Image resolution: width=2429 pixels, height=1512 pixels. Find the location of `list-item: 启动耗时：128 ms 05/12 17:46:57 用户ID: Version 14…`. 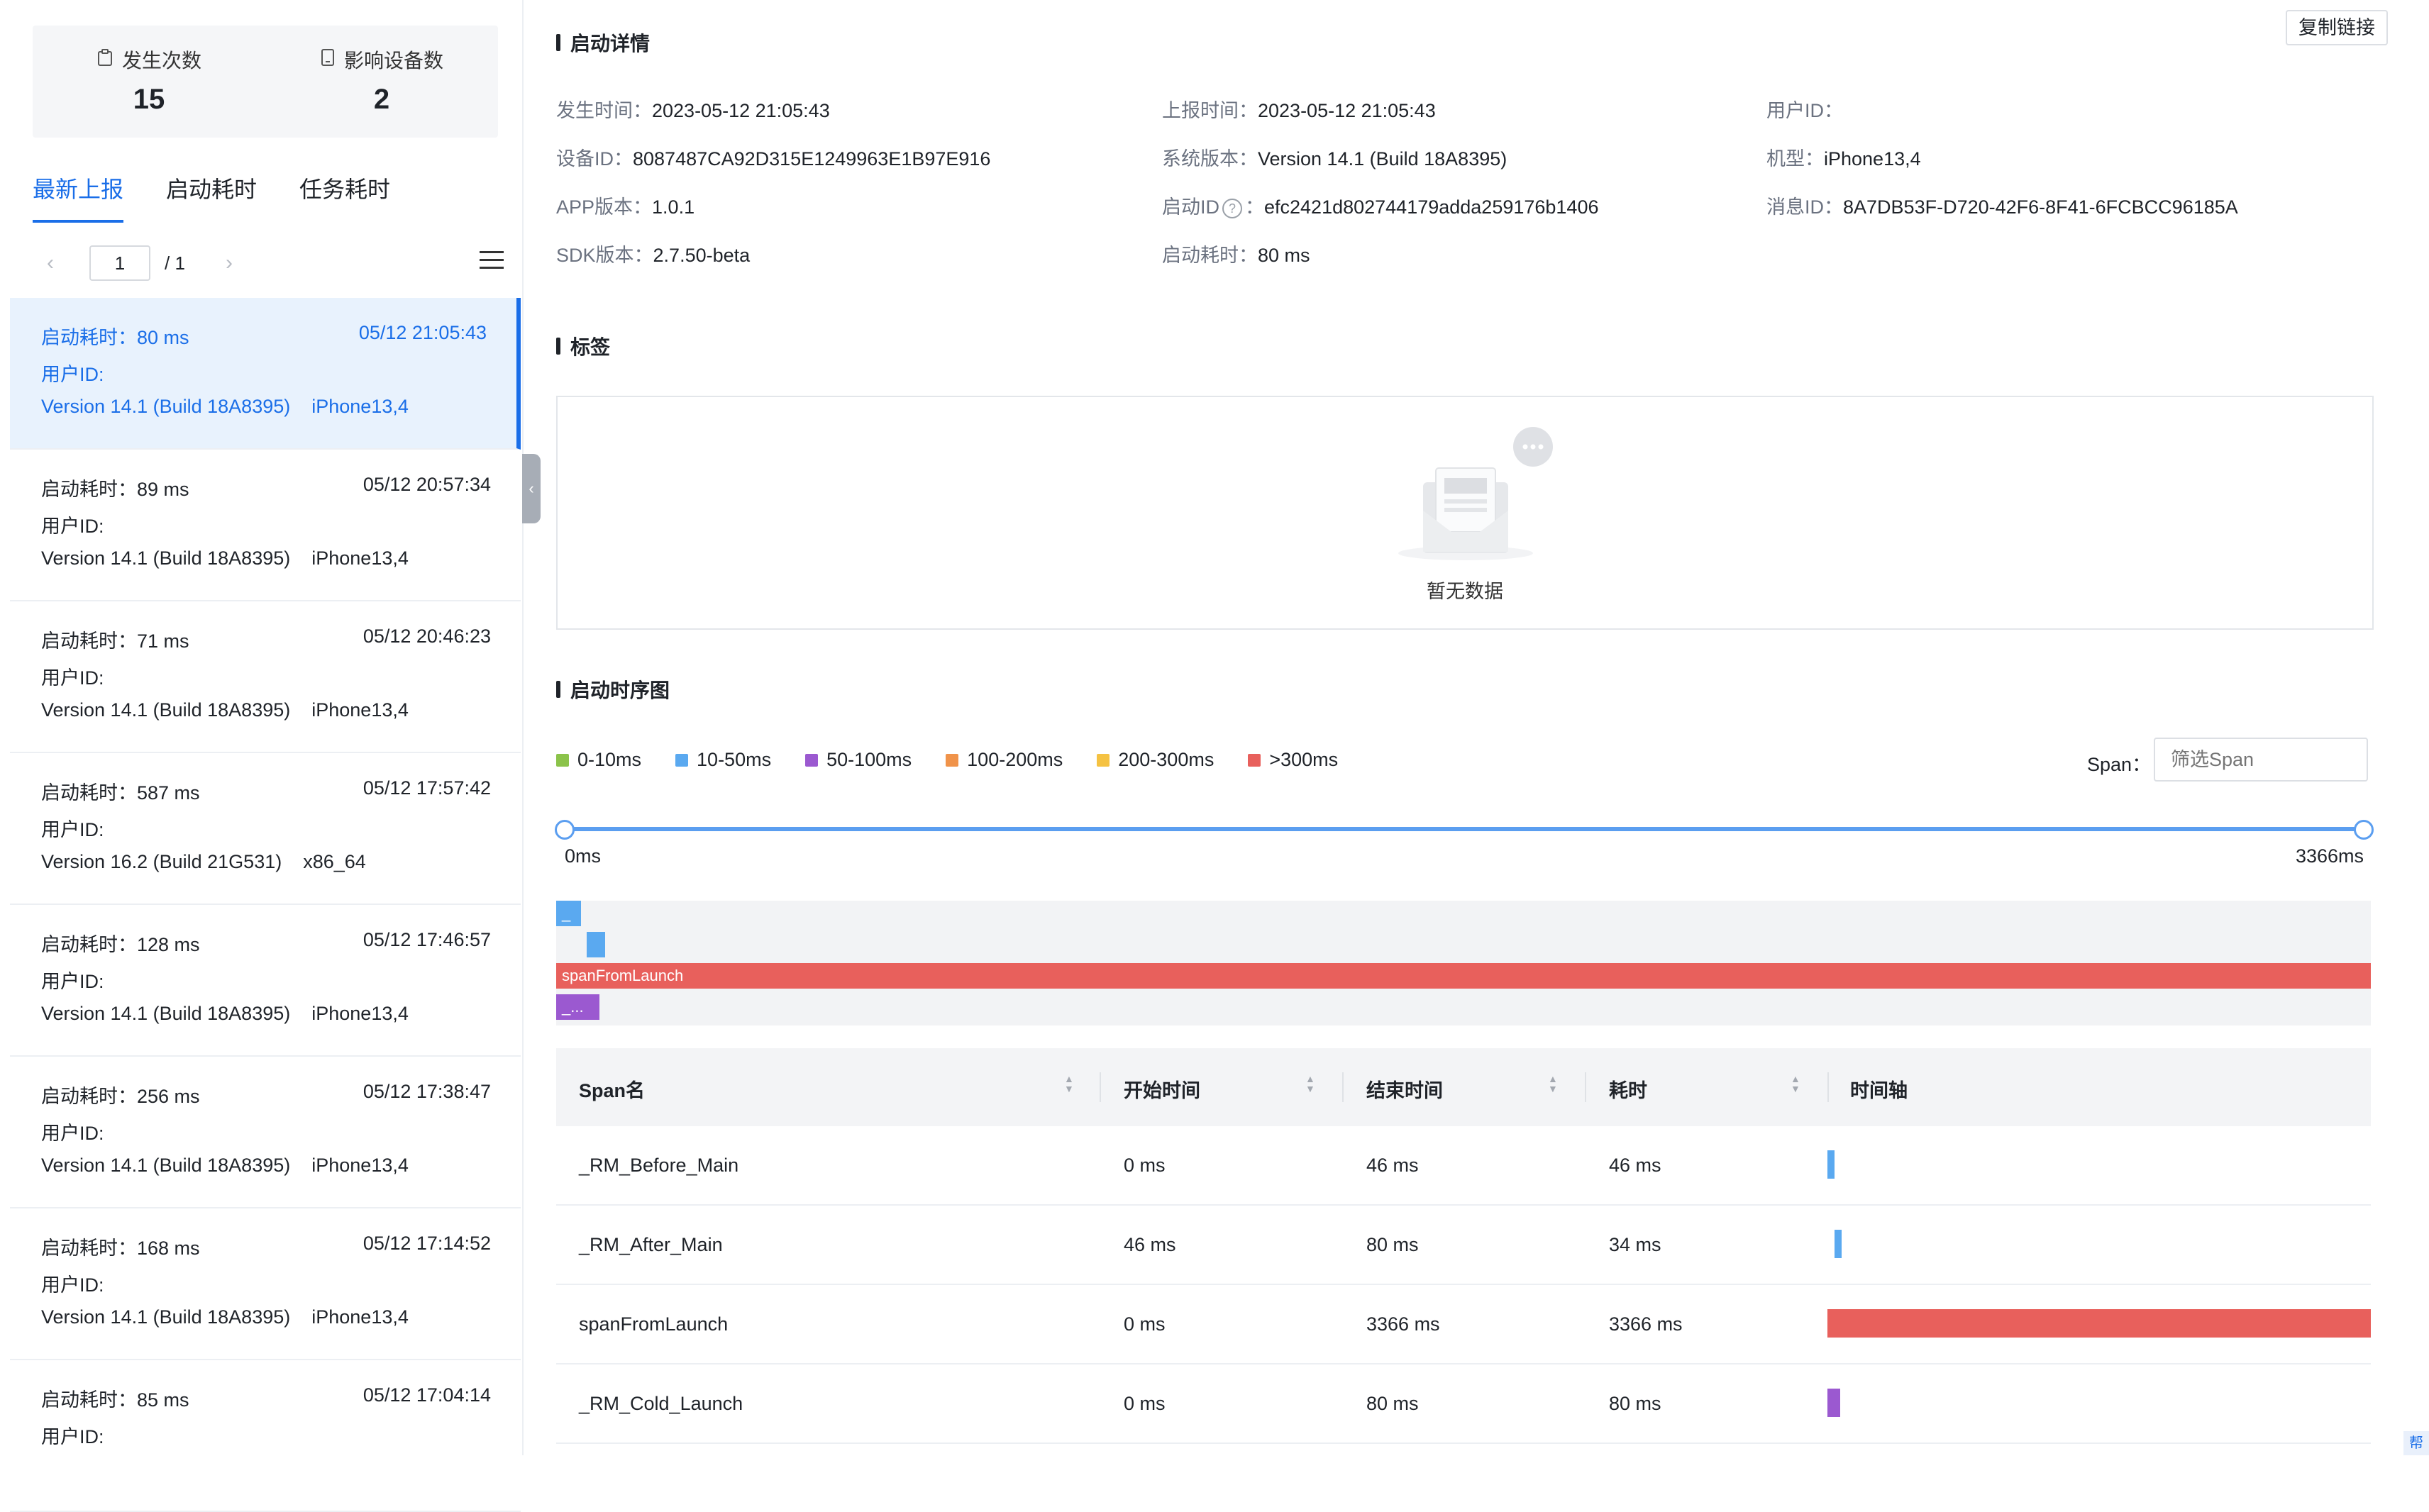

list-item: 启动耗时：128 ms 05/12 17:46:57 用户ID: Version 14… is located at coordinates (265, 981).